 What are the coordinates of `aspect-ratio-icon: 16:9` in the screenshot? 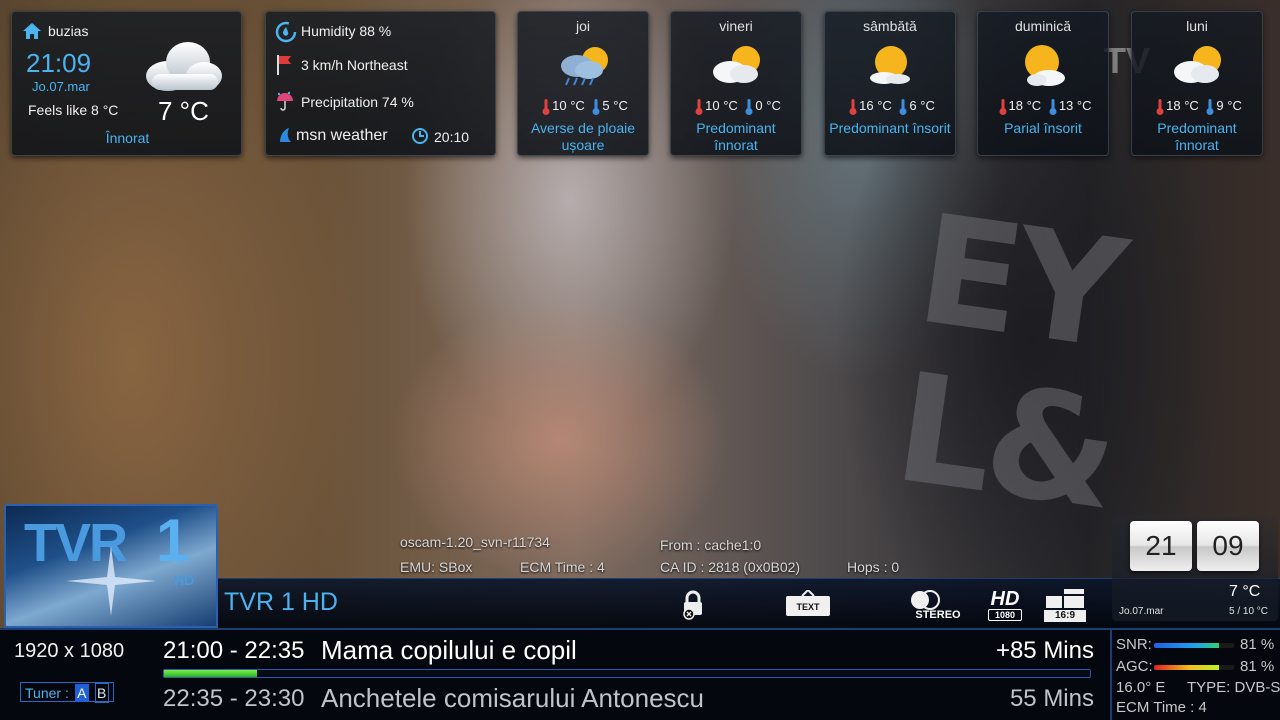 It's located at (1065, 605).